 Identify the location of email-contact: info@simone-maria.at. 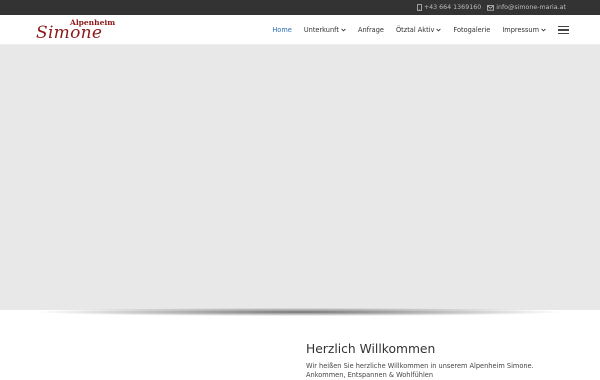
(526, 7).